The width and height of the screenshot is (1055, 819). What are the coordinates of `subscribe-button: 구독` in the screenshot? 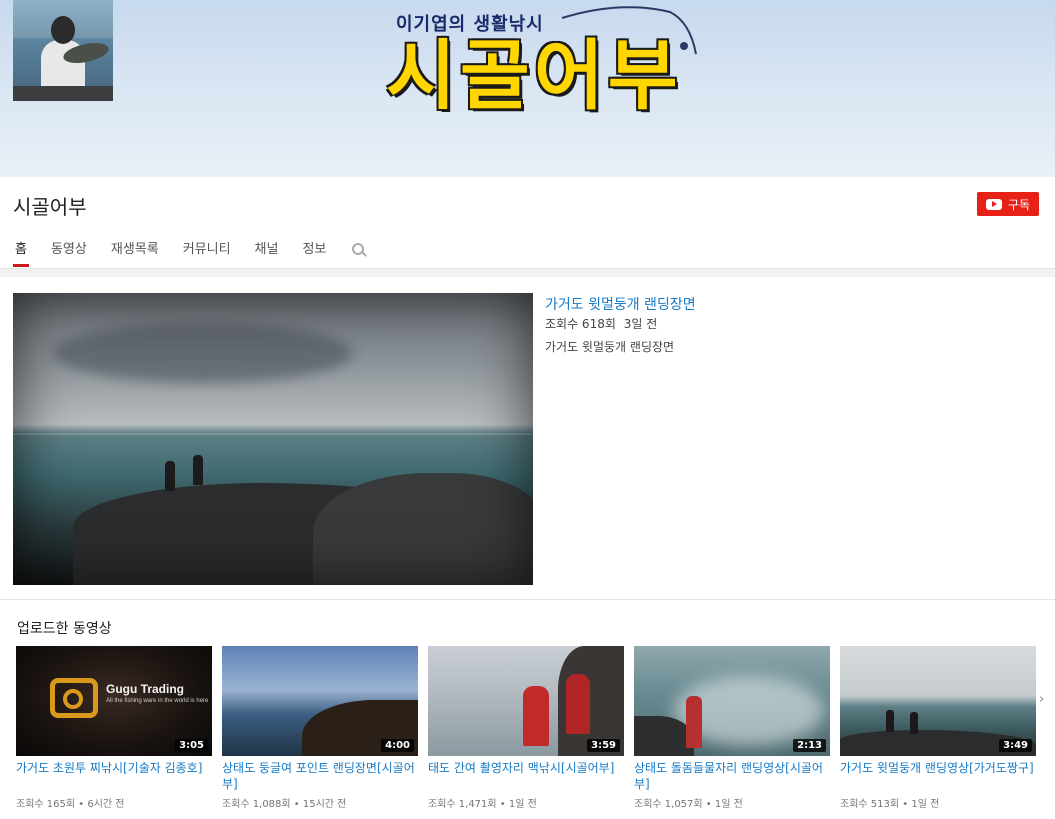 It's located at (1008, 204).